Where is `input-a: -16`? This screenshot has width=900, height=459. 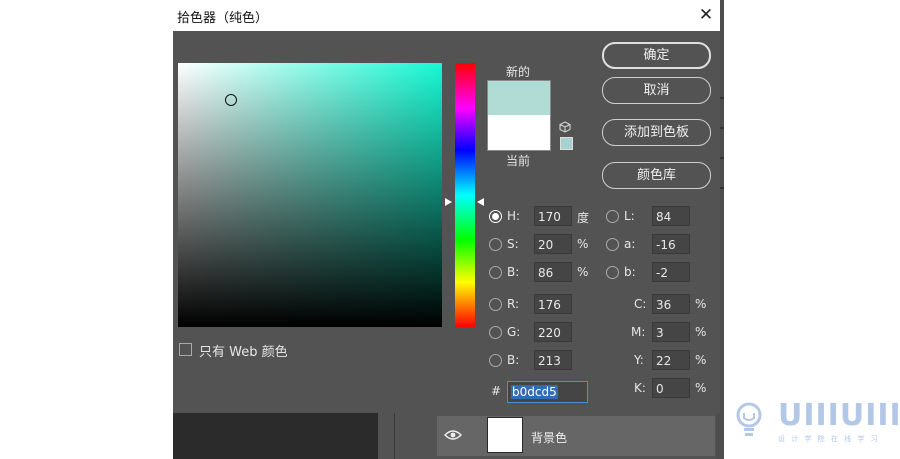 input-a: -16 is located at coordinates (671, 244).